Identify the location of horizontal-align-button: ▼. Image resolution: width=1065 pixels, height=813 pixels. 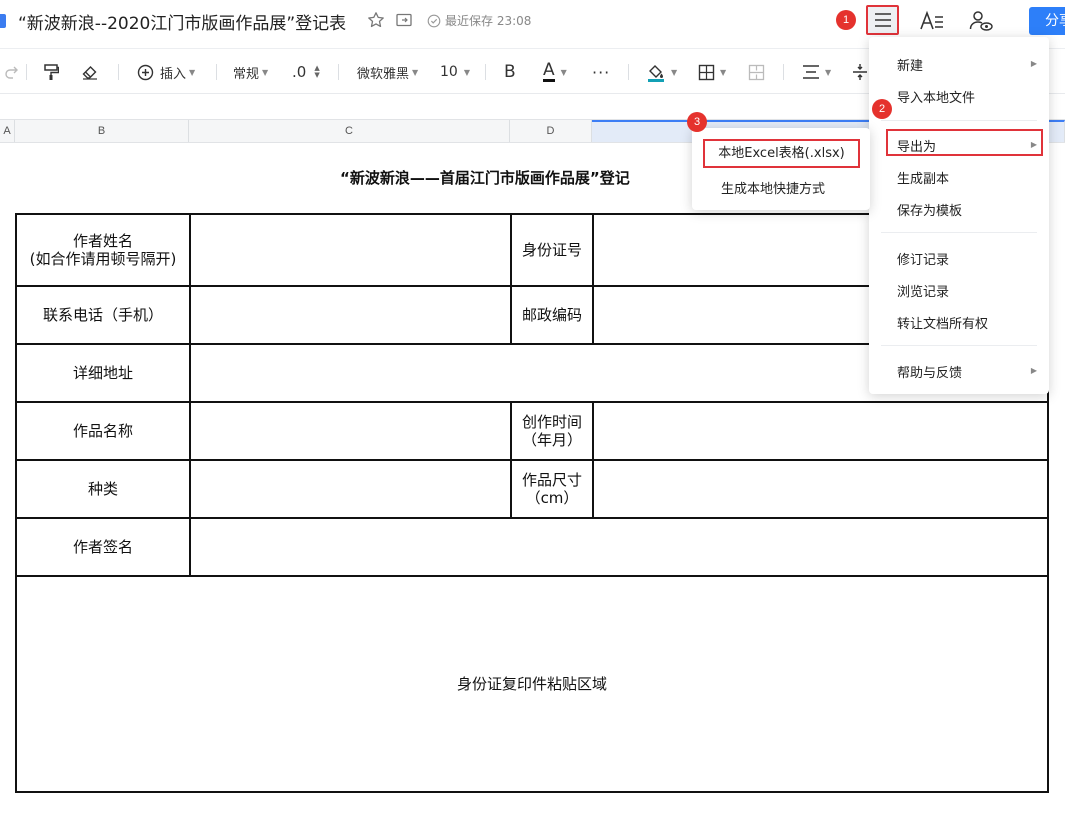
(816, 72).